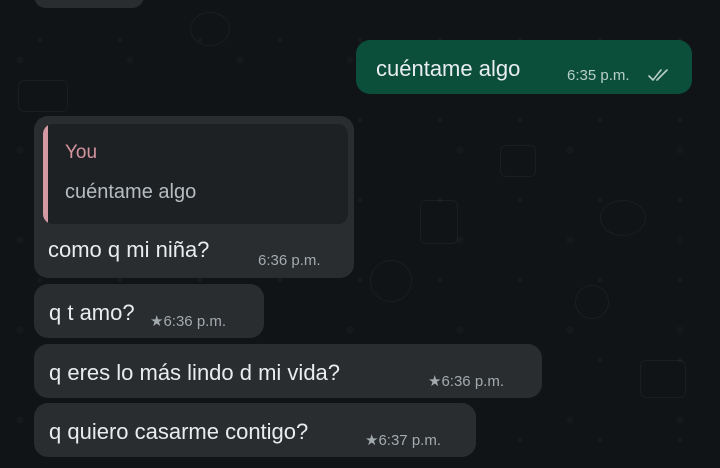 This screenshot has height=468, width=720. Describe the element at coordinates (129, 249) in the screenshot. I see `message-text: como q mi niña?` at that location.